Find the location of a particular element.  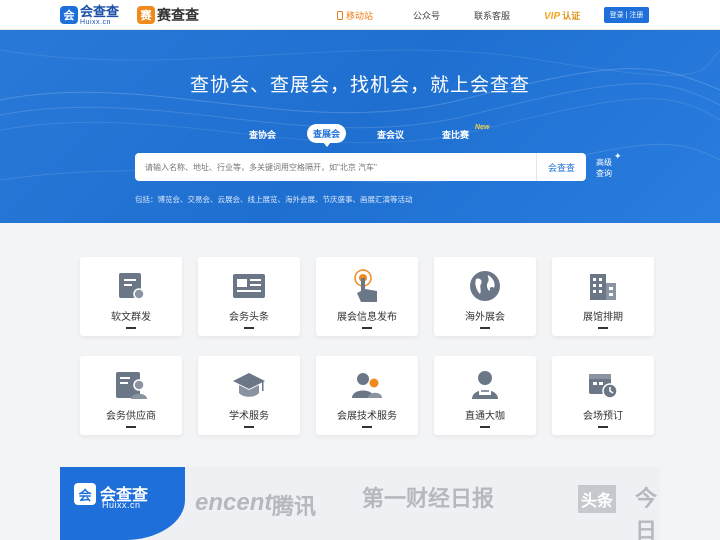

newspaper-icon is located at coordinates (249, 286).